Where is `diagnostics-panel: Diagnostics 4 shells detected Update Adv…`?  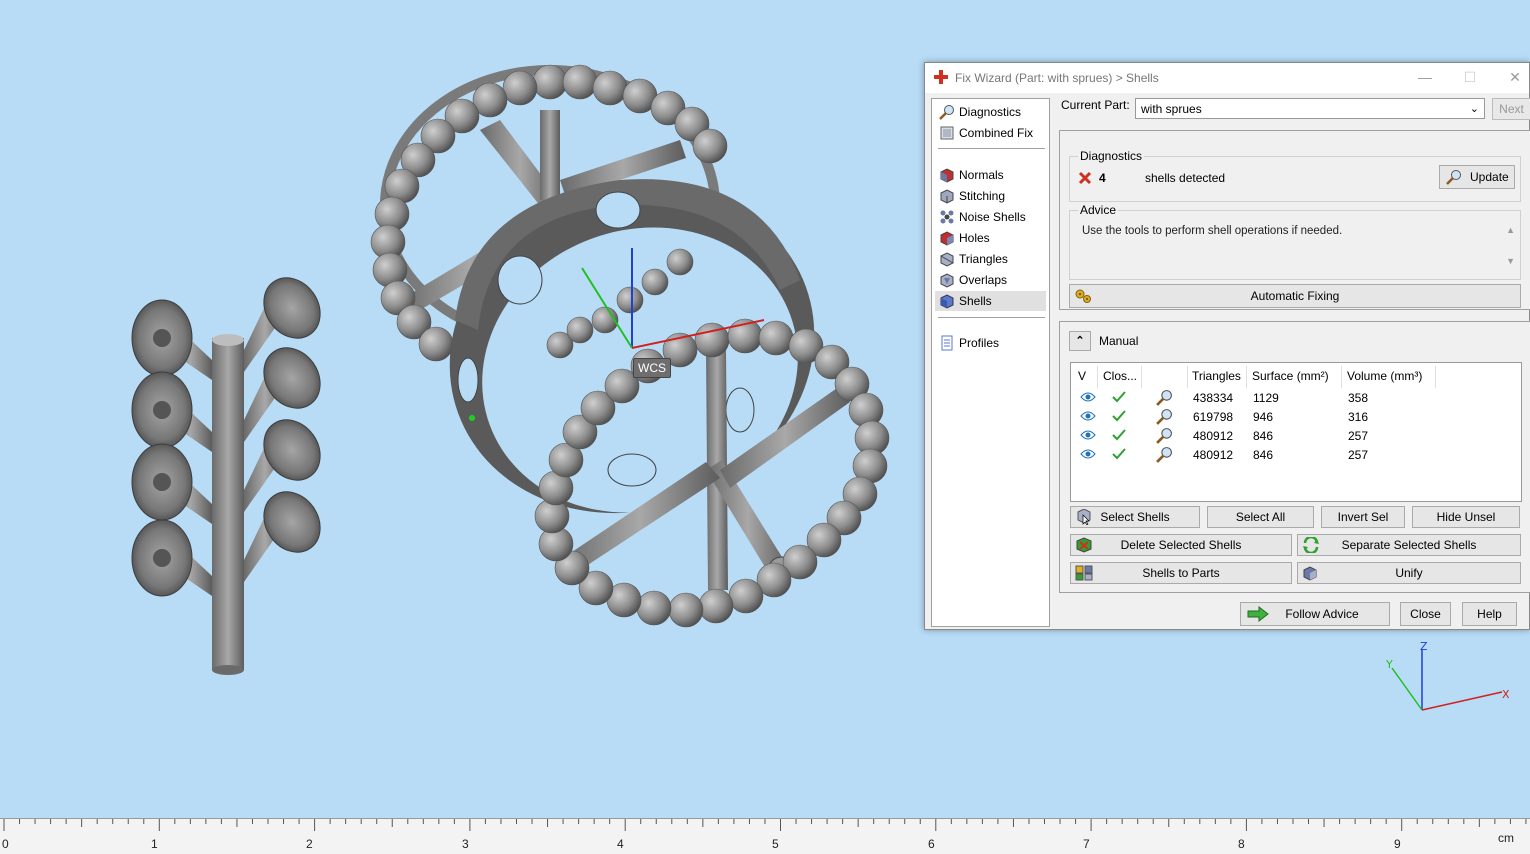
diagnostics-panel: Diagnostics 4 shells detected Update Adv… is located at coordinates (1294, 220).